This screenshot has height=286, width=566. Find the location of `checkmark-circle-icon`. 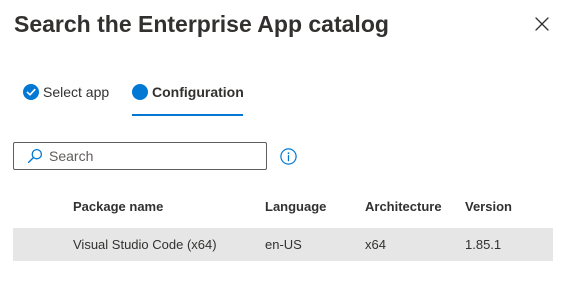

checkmark-circle-icon is located at coordinates (31, 92).